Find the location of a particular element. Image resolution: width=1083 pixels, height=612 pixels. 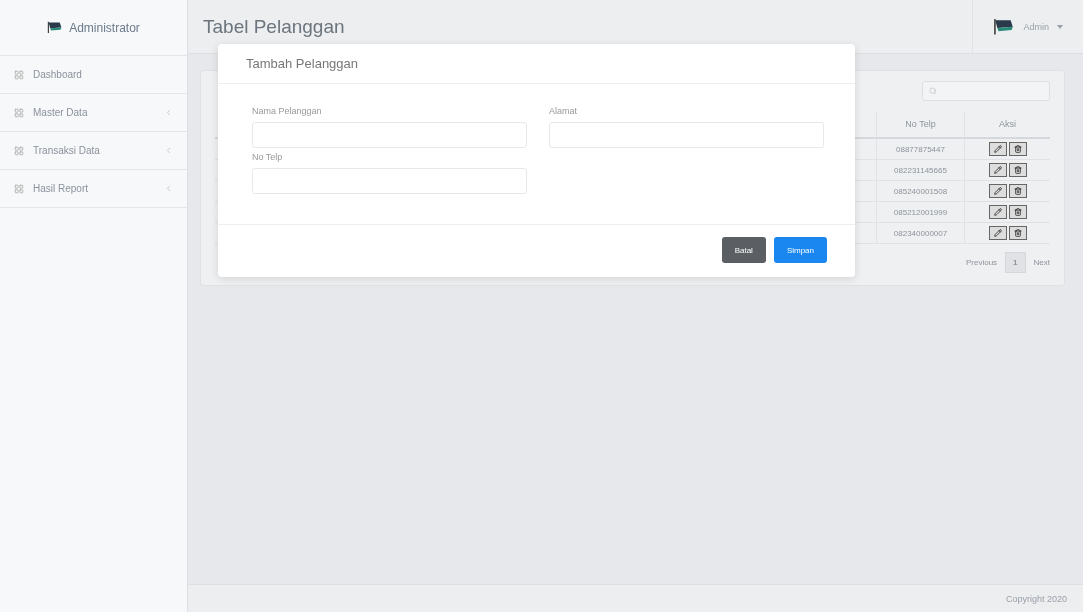

user-menu: Admin is located at coordinates (1027, 27).